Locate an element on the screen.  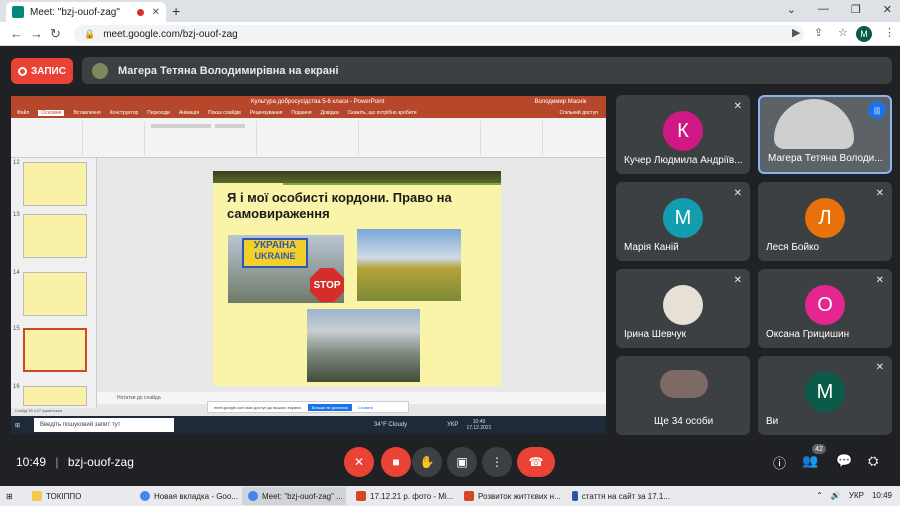
tray-lang: УКР is located at coordinates (856, 495).